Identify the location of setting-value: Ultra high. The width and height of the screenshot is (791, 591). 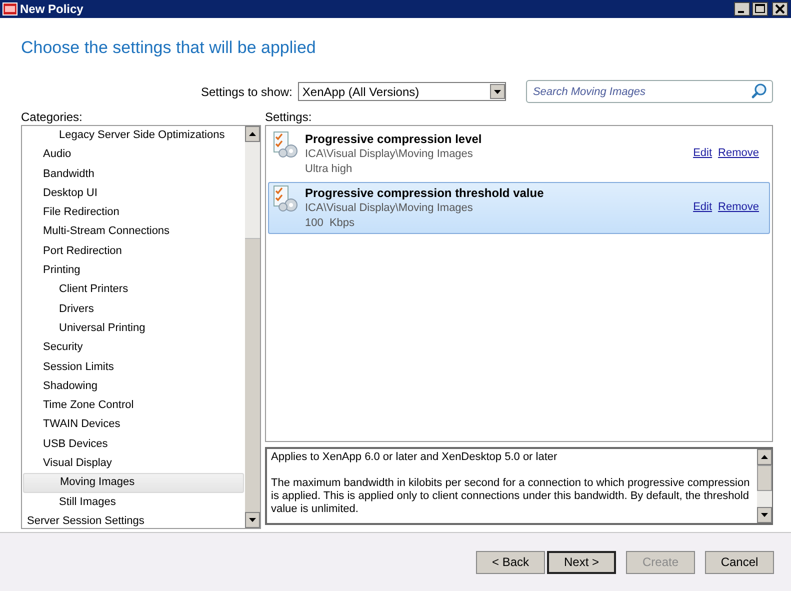
(329, 169).